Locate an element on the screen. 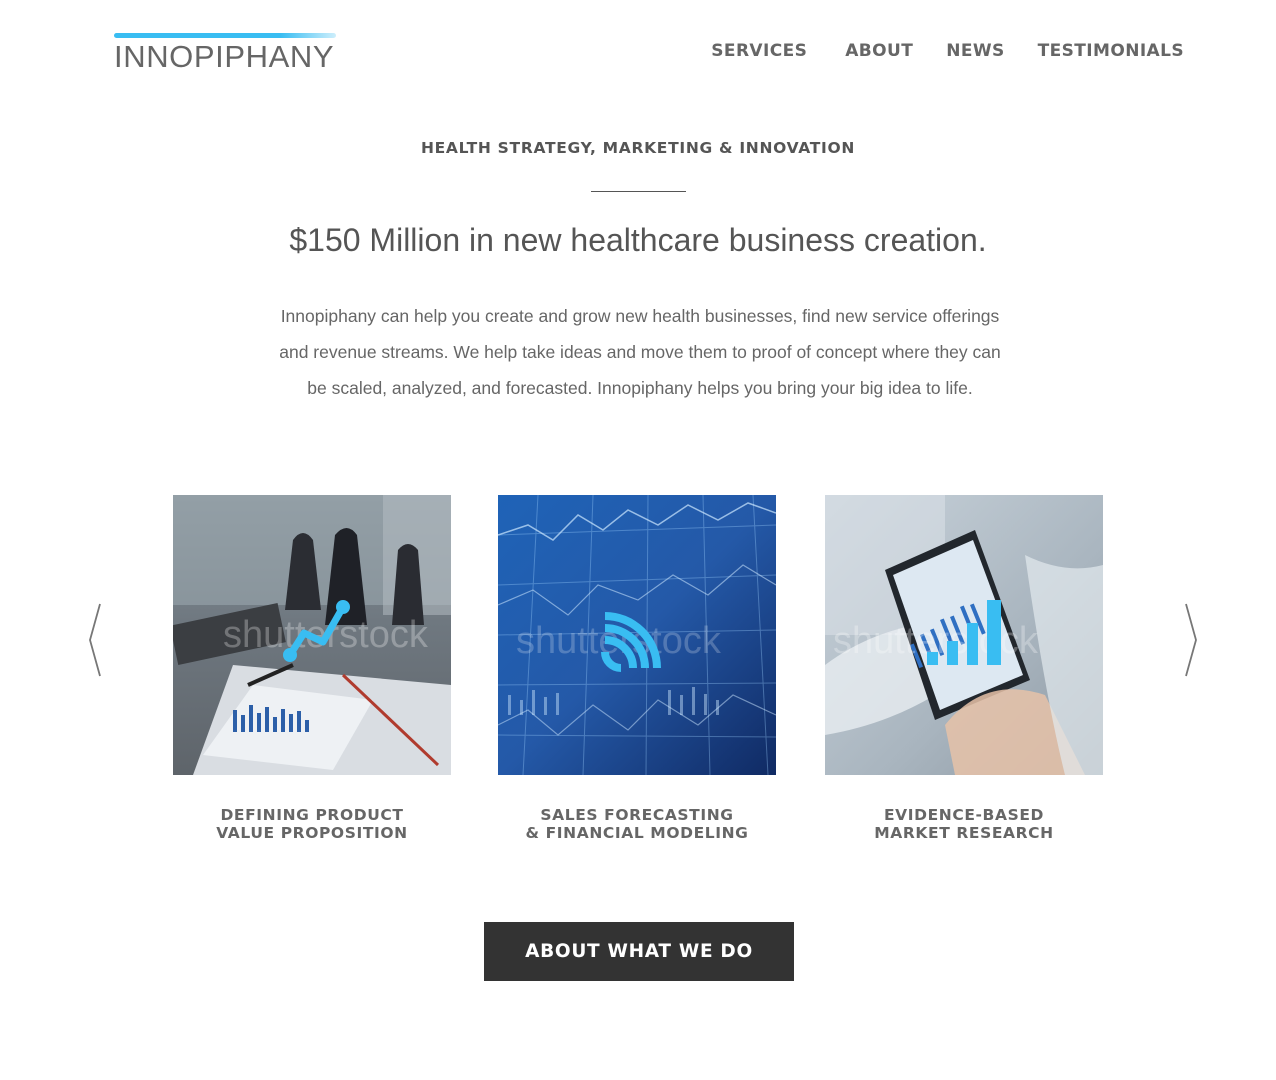 The height and width of the screenshot is (1080, 1276). nav-testimonials: TESTIMONIALS is located at coordinates (1111, 51).